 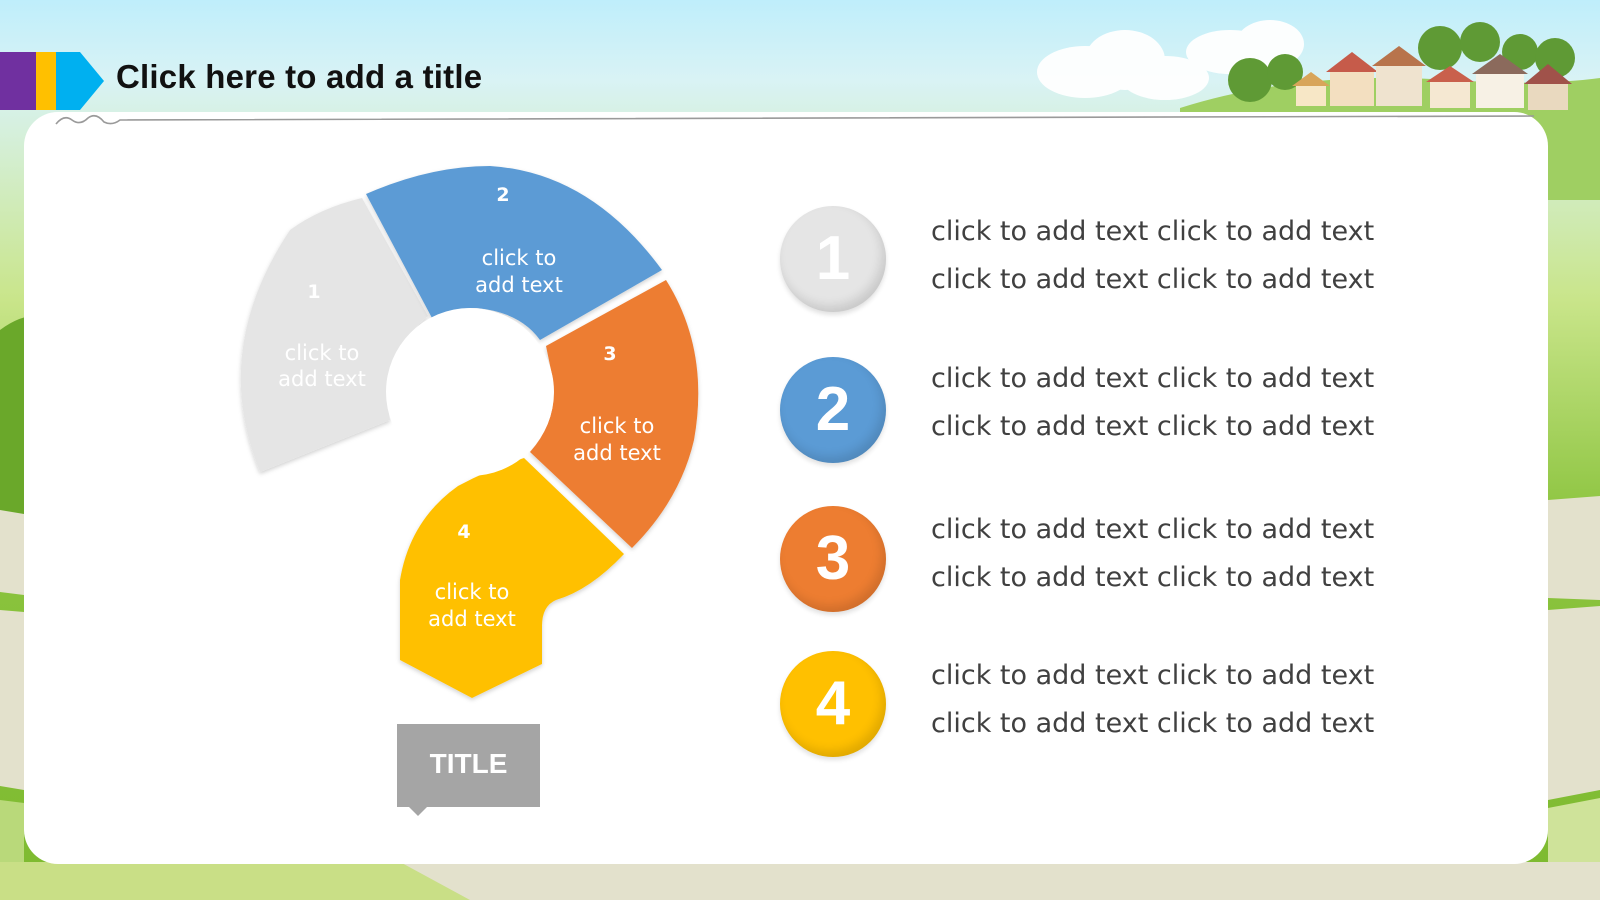 I want to click on list-item-1-line1: click to add text click to add text, so click(x=1152, y=231).